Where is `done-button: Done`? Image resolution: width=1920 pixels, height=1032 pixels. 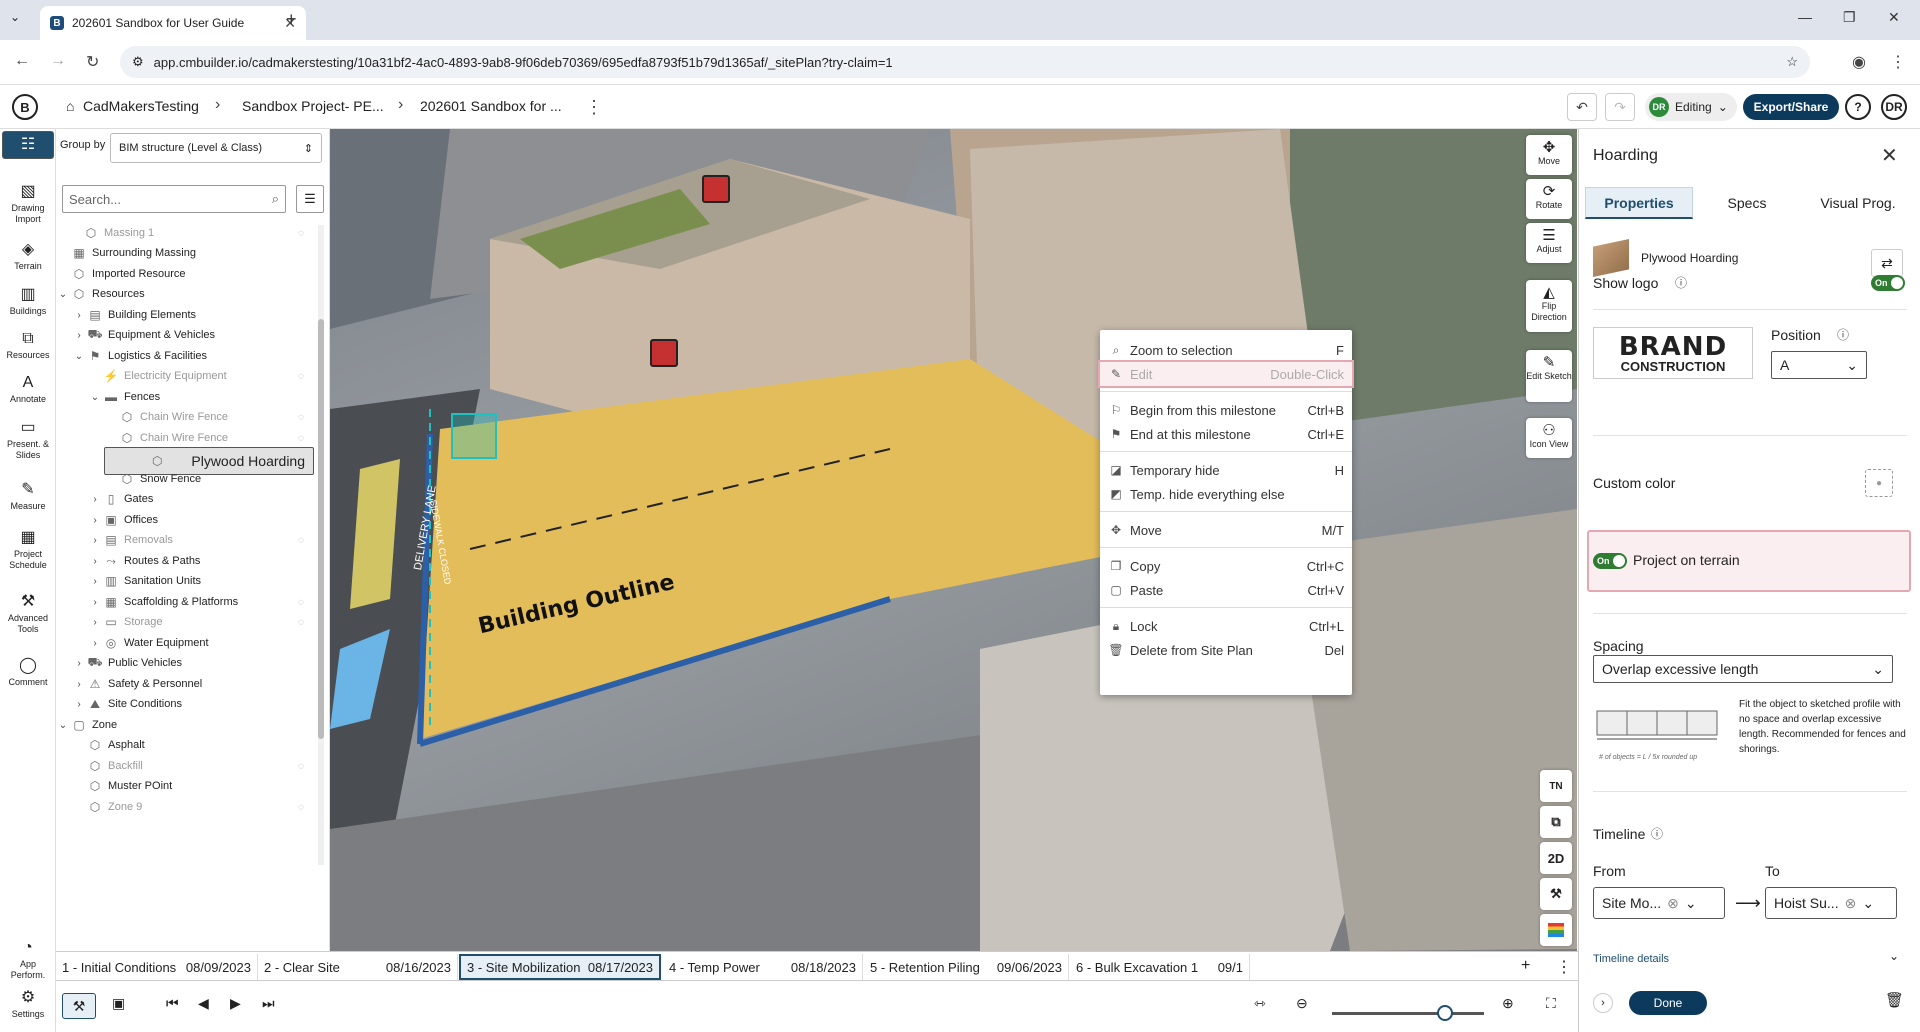 done-button: Done is located at coordinates (1668, 1003).